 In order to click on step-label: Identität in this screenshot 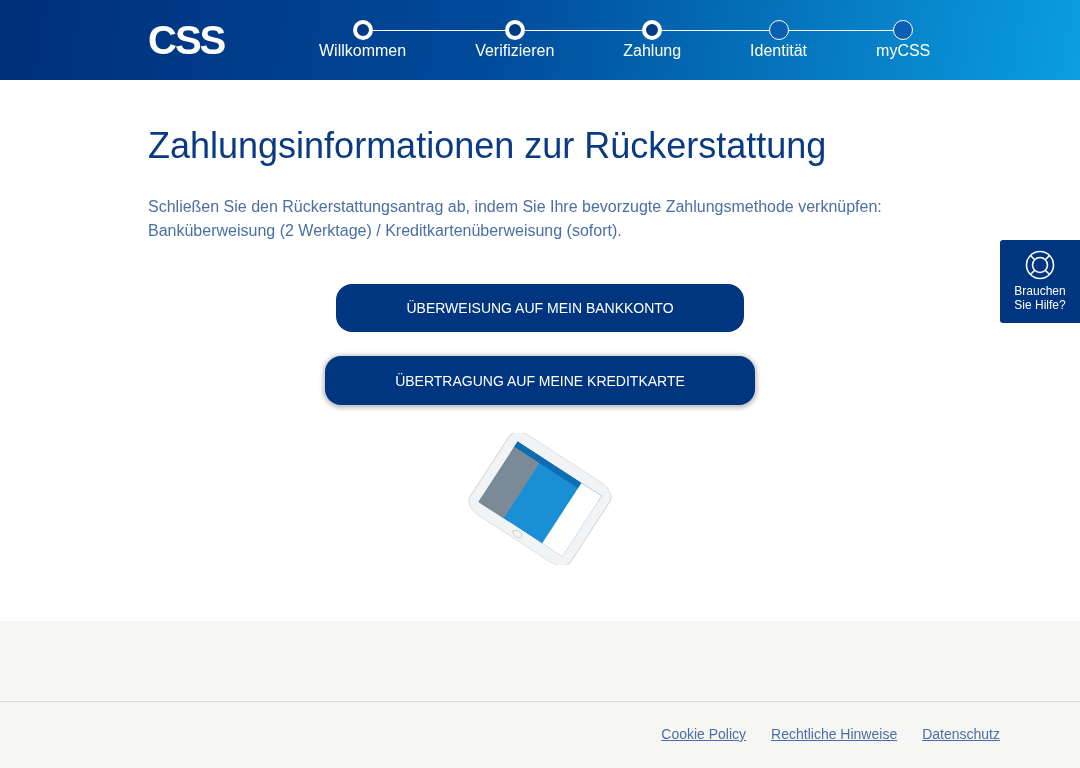, I will do `click(779, 51)`.